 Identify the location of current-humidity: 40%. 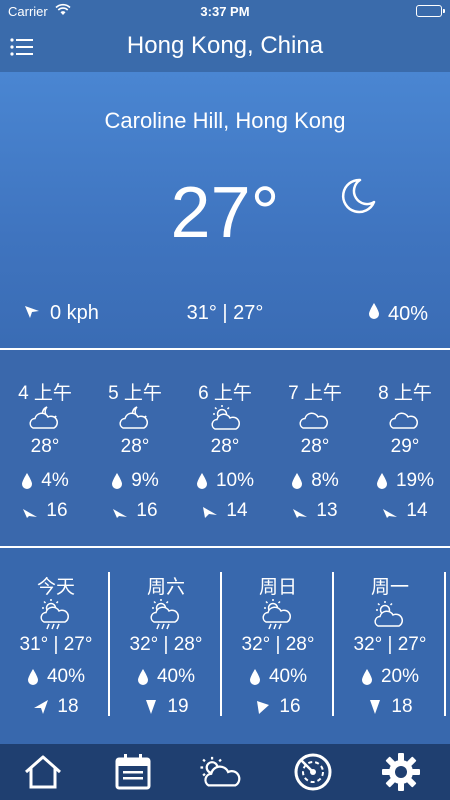
(398, 314).